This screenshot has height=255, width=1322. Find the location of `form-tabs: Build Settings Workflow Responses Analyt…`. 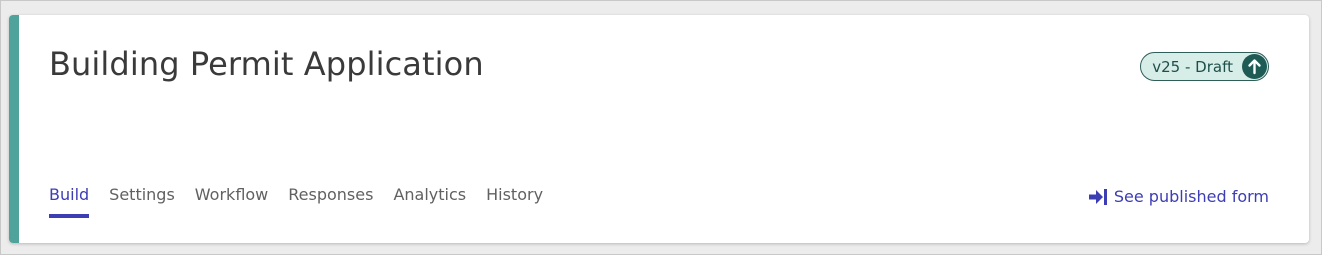

form-tabs: Build Settings Workflow Responses Analyt… is located at coordinates (296, 201).